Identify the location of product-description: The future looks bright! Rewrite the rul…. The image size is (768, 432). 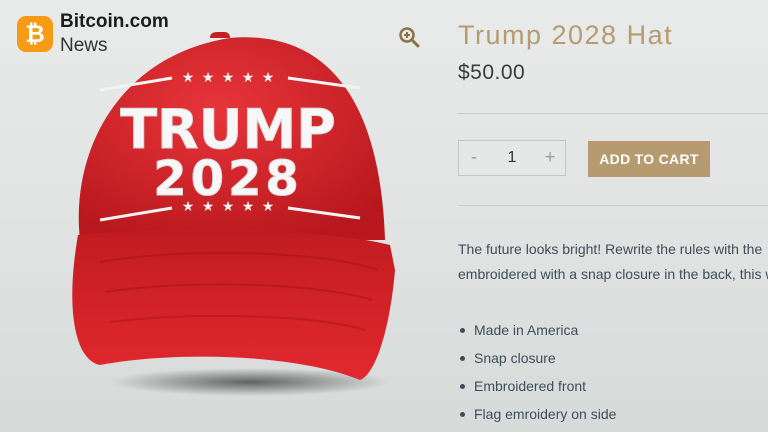
(613, 262).